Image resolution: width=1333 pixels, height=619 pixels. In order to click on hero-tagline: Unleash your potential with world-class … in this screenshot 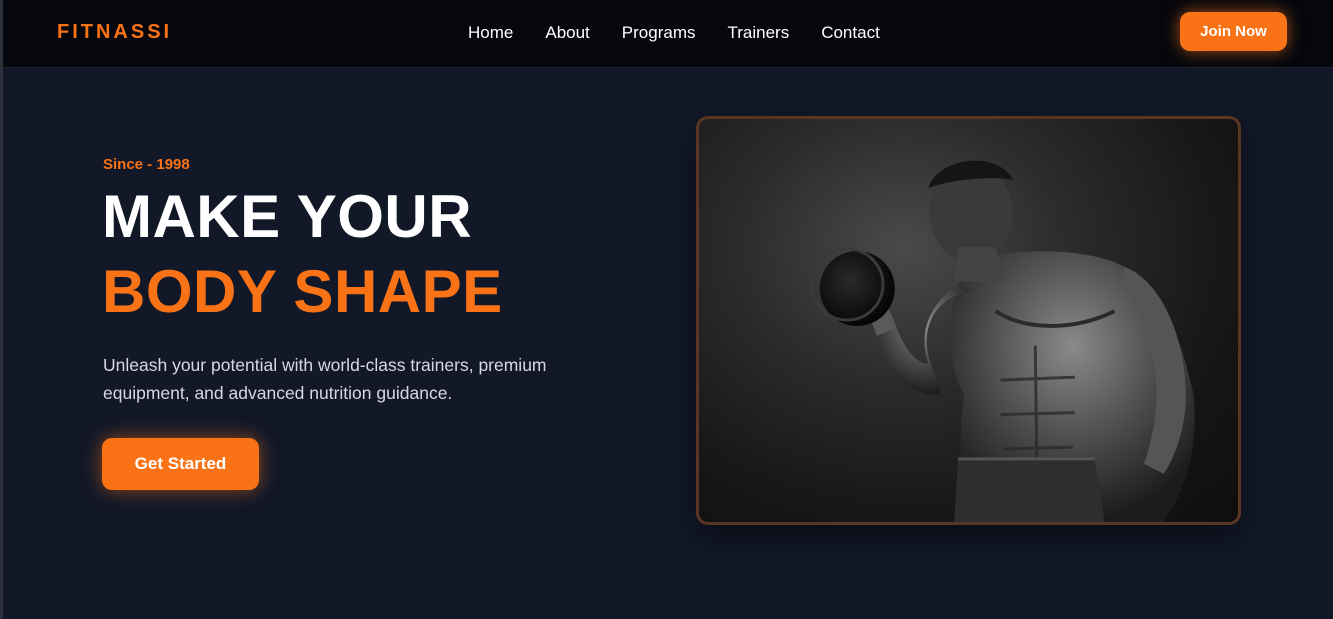, I will do `click(325, 379)`.